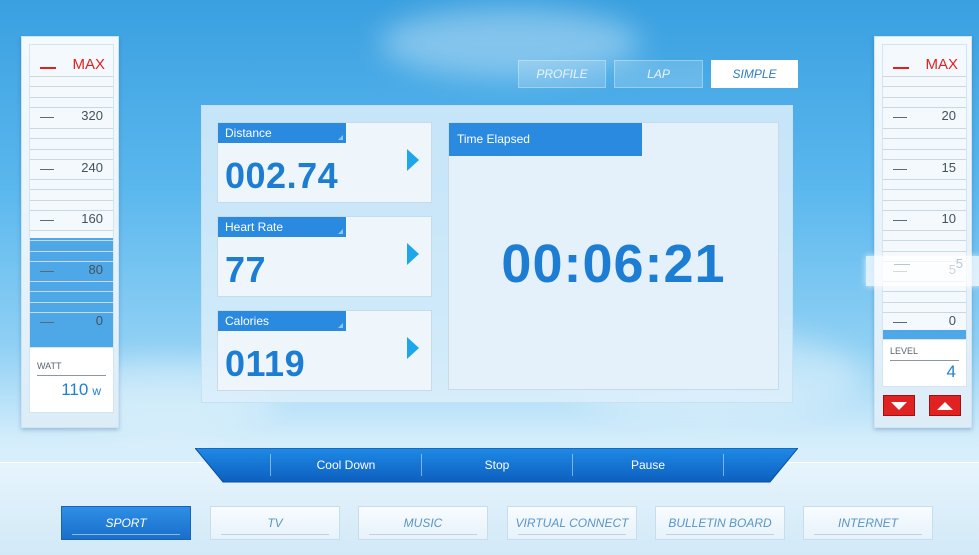 The image size is (979, 555). I want to click on nav-label: MUSIC, so click(423, 523).